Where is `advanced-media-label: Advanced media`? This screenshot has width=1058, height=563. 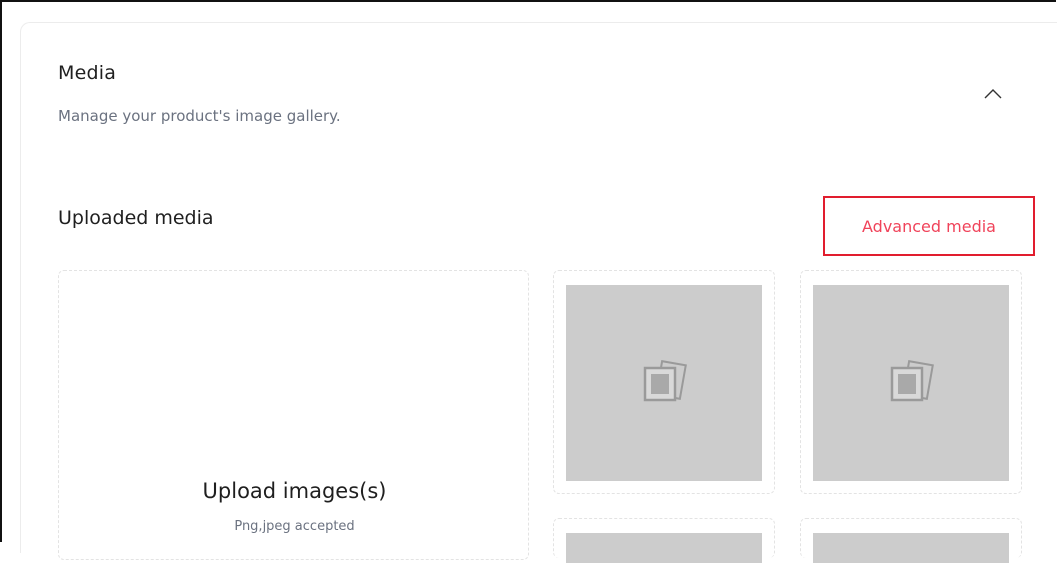 advanced-media-label: Advanced media is located at coordinates (929, 226).